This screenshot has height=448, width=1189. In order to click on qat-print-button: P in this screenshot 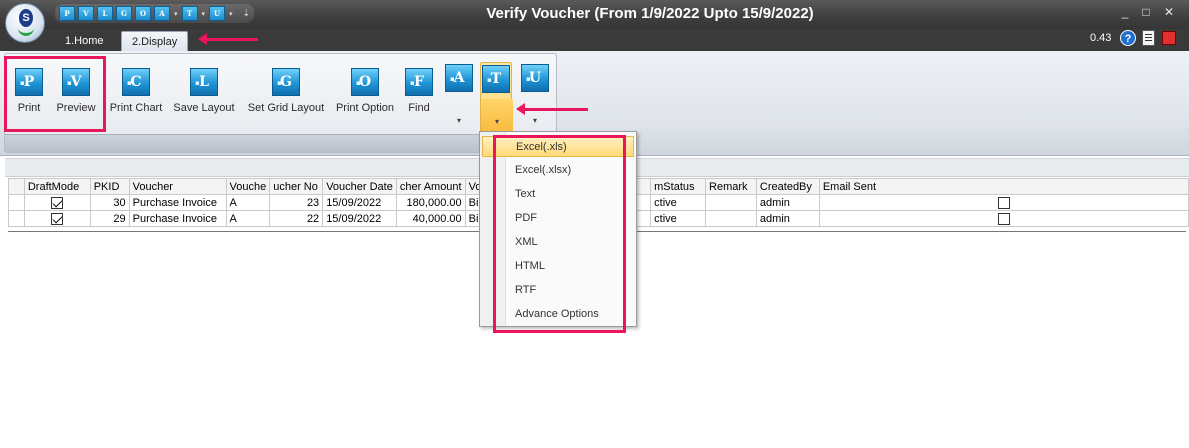, I will do `click(67, 13)`.